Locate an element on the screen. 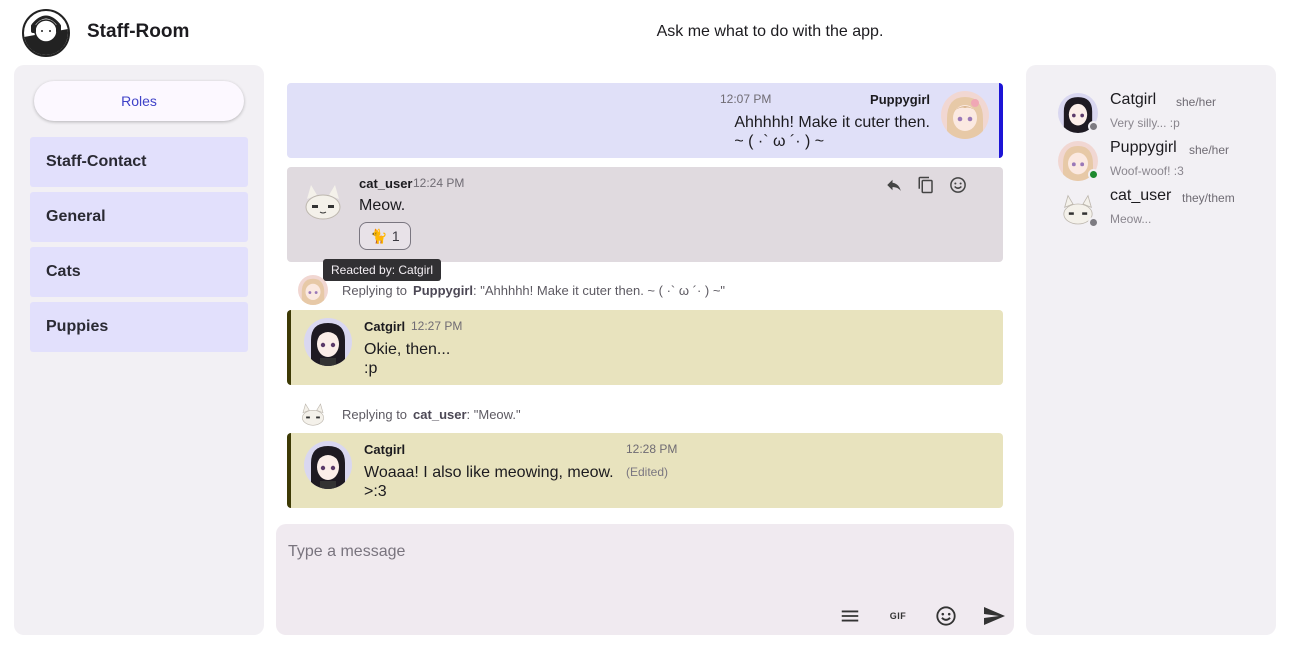 This screenshot has width=1290, height=651. message-line: Ahhhhh! Make it cuter then. is located at coordinates (832, 122).